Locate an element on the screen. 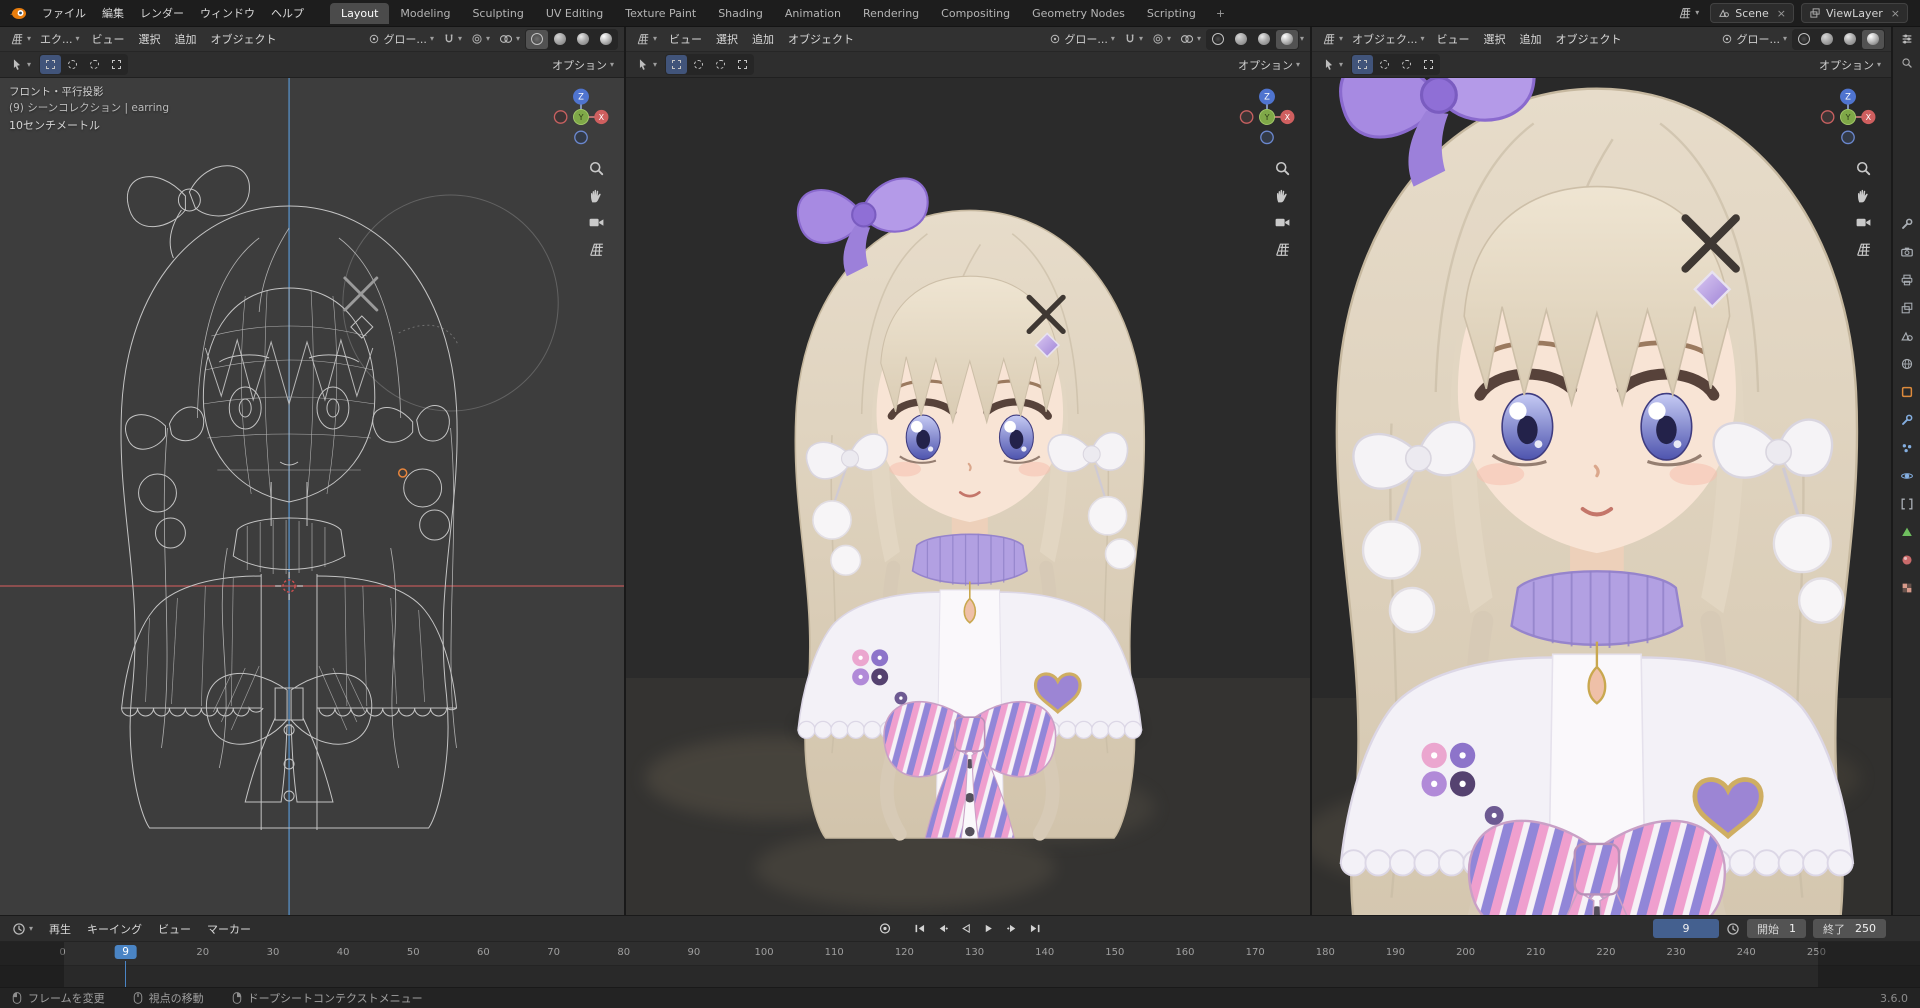 This screenshot has height=1008, width=1920. workspace-tab: Animation is located at coordinates (813, 13).